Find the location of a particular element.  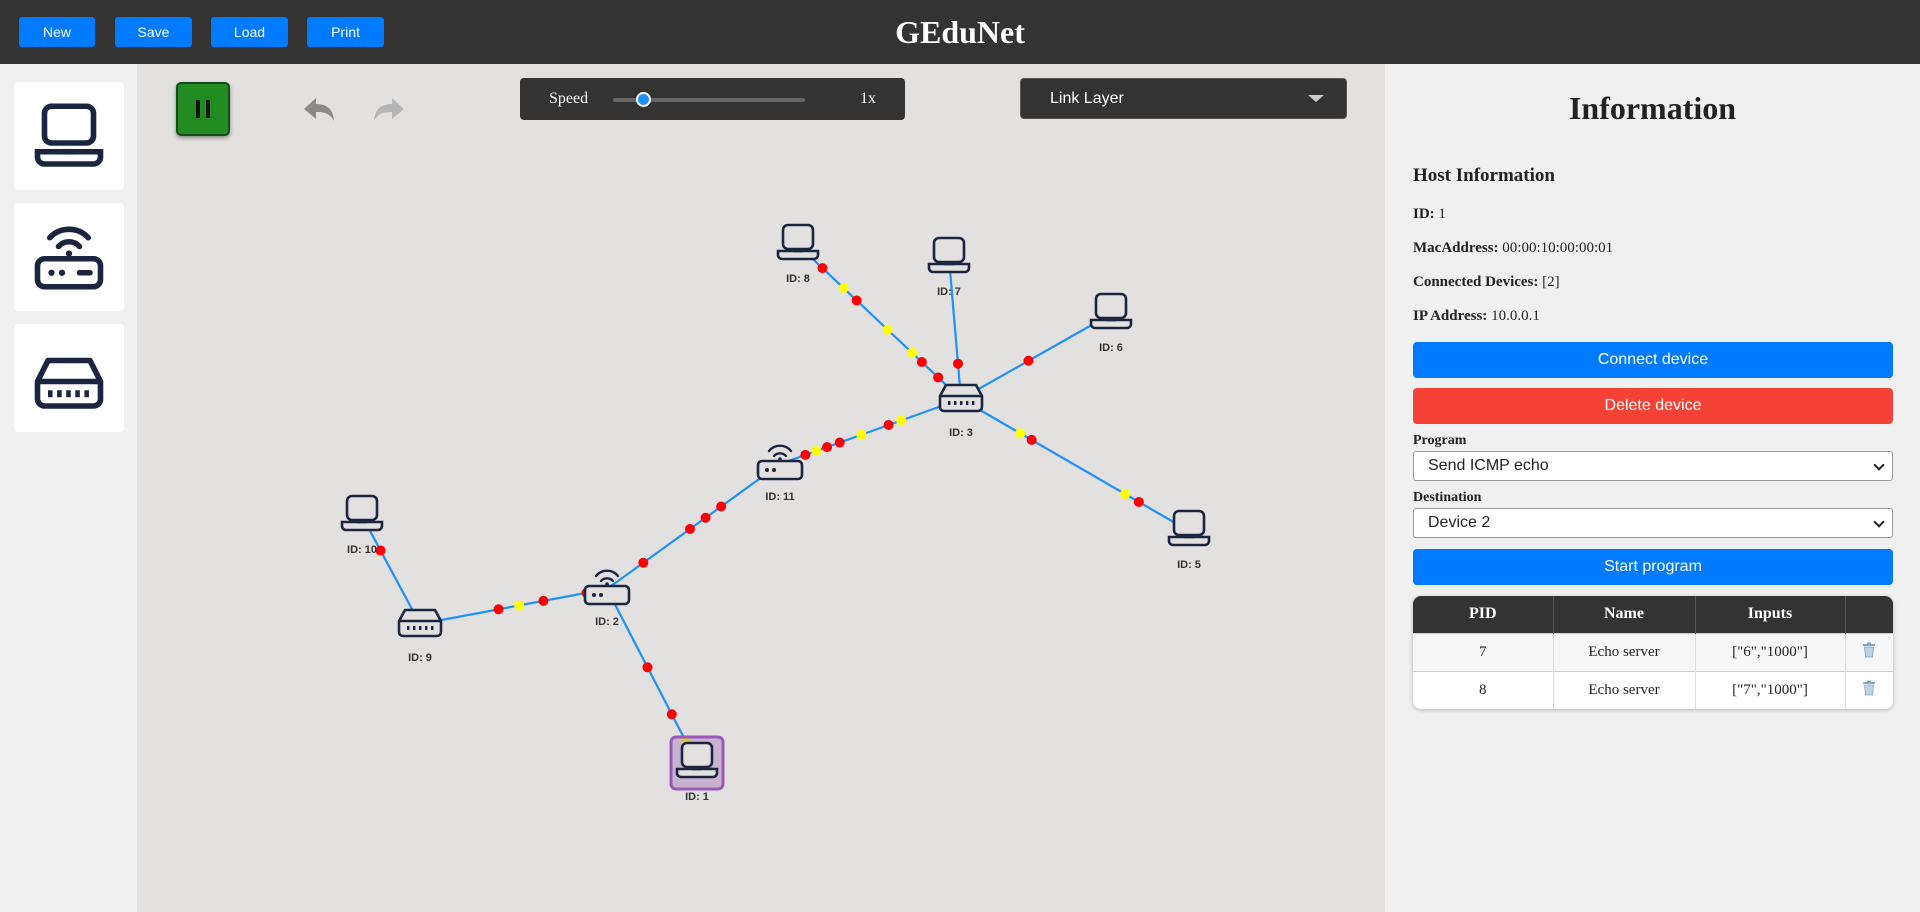

speed-control: Speed 1x is located at coordinates (712, 99).